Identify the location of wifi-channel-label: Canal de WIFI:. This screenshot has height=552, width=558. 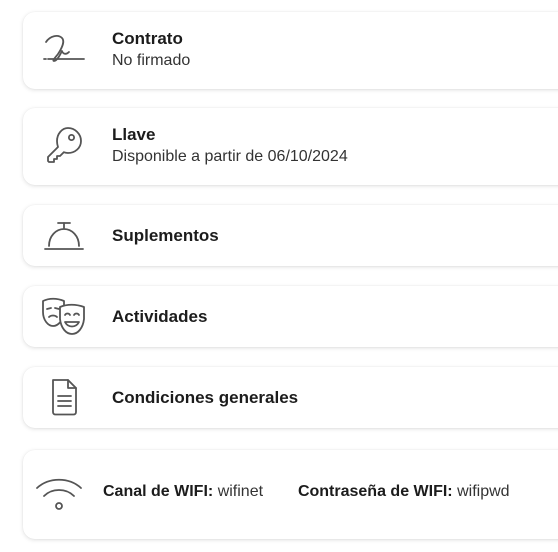
(158, 491).